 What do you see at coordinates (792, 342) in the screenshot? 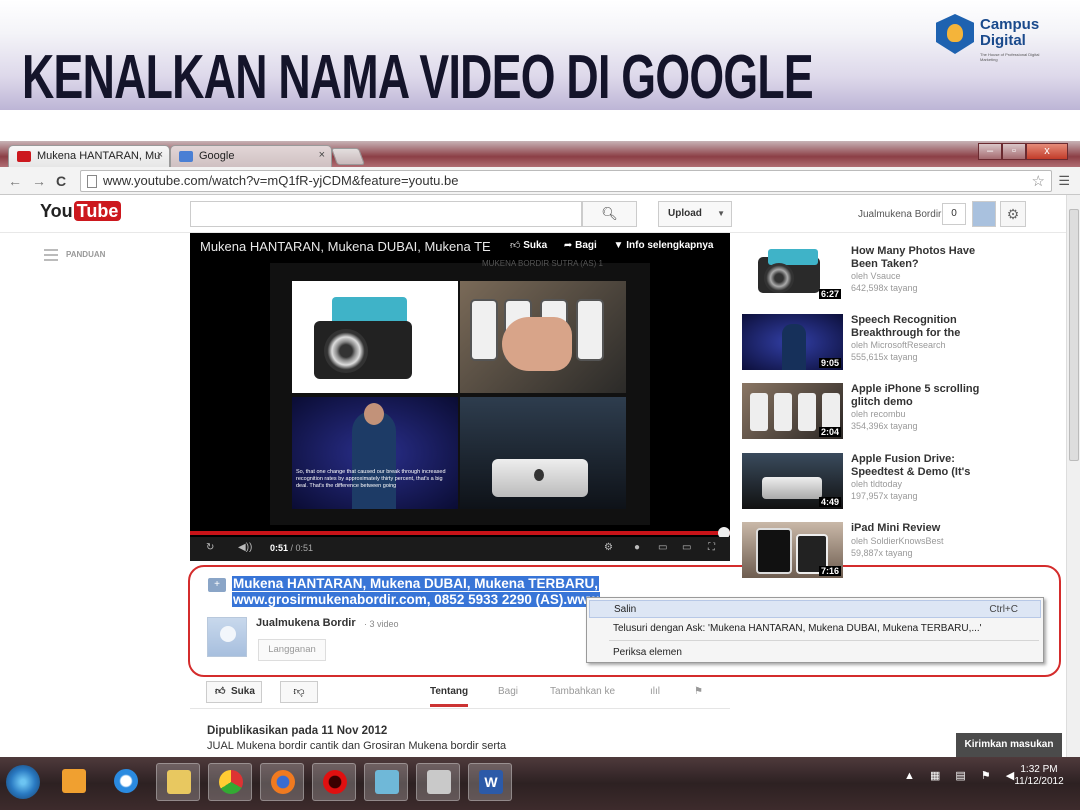
I see `video-thumbnail: 9:05` at bounding box center [792, 342].